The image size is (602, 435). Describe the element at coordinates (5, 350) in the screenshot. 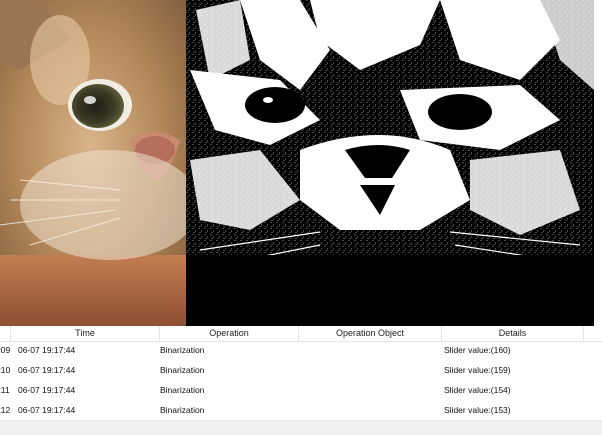

I see `row-index: 209` at that location.